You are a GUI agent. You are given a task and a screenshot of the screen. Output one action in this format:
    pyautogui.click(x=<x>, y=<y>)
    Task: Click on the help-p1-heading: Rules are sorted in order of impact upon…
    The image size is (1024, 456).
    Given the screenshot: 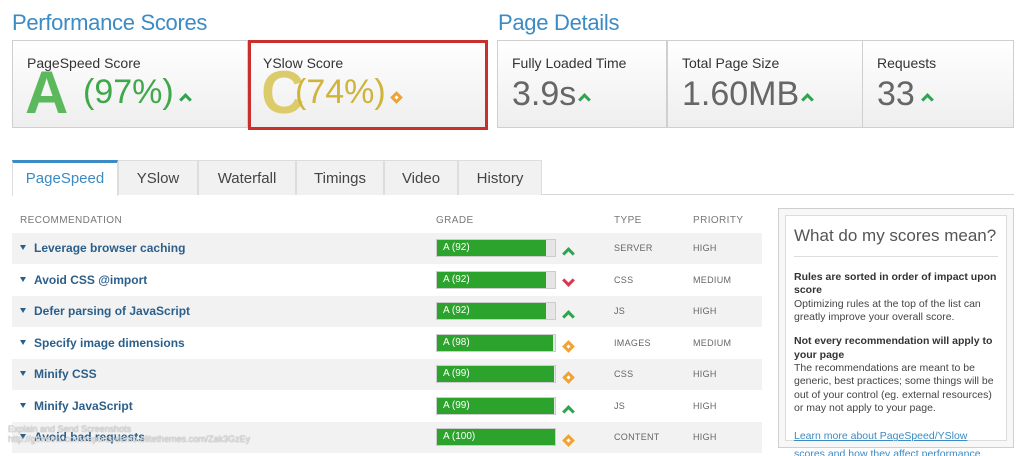 What is the action you would take?
    pyautogui.click(x=895, y=284)
    